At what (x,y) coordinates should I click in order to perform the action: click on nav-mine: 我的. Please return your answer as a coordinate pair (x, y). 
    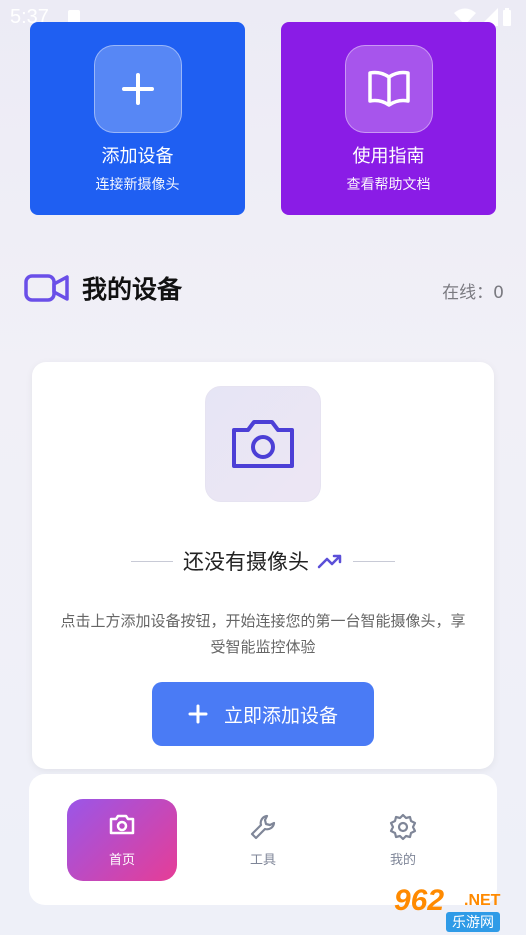
    Looking at the image, I should click on (403, 840).